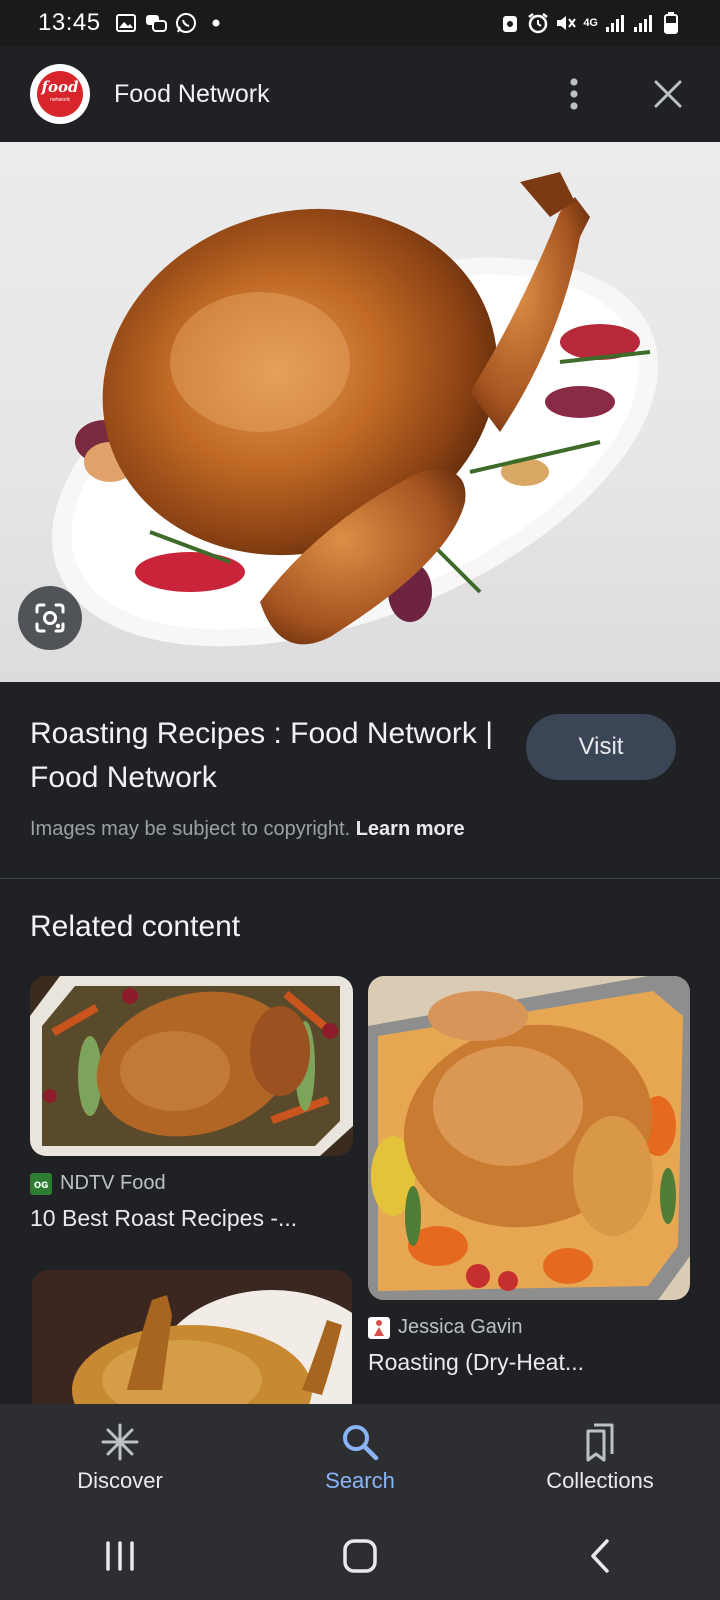 The image size is (720, 1600). Describe the element at coordinates (69, 22) in the screenshot. I see `status-time: 13:45` at that location.